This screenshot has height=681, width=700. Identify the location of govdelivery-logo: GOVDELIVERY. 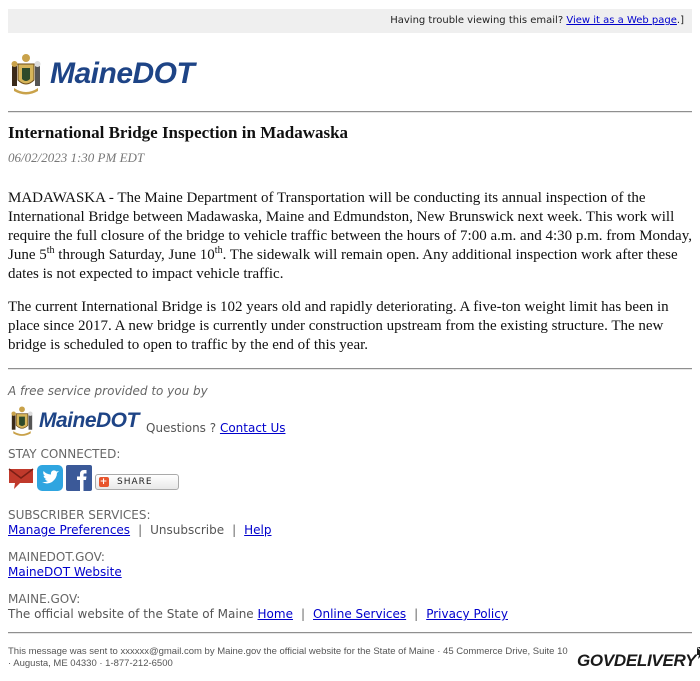
(638, 658).